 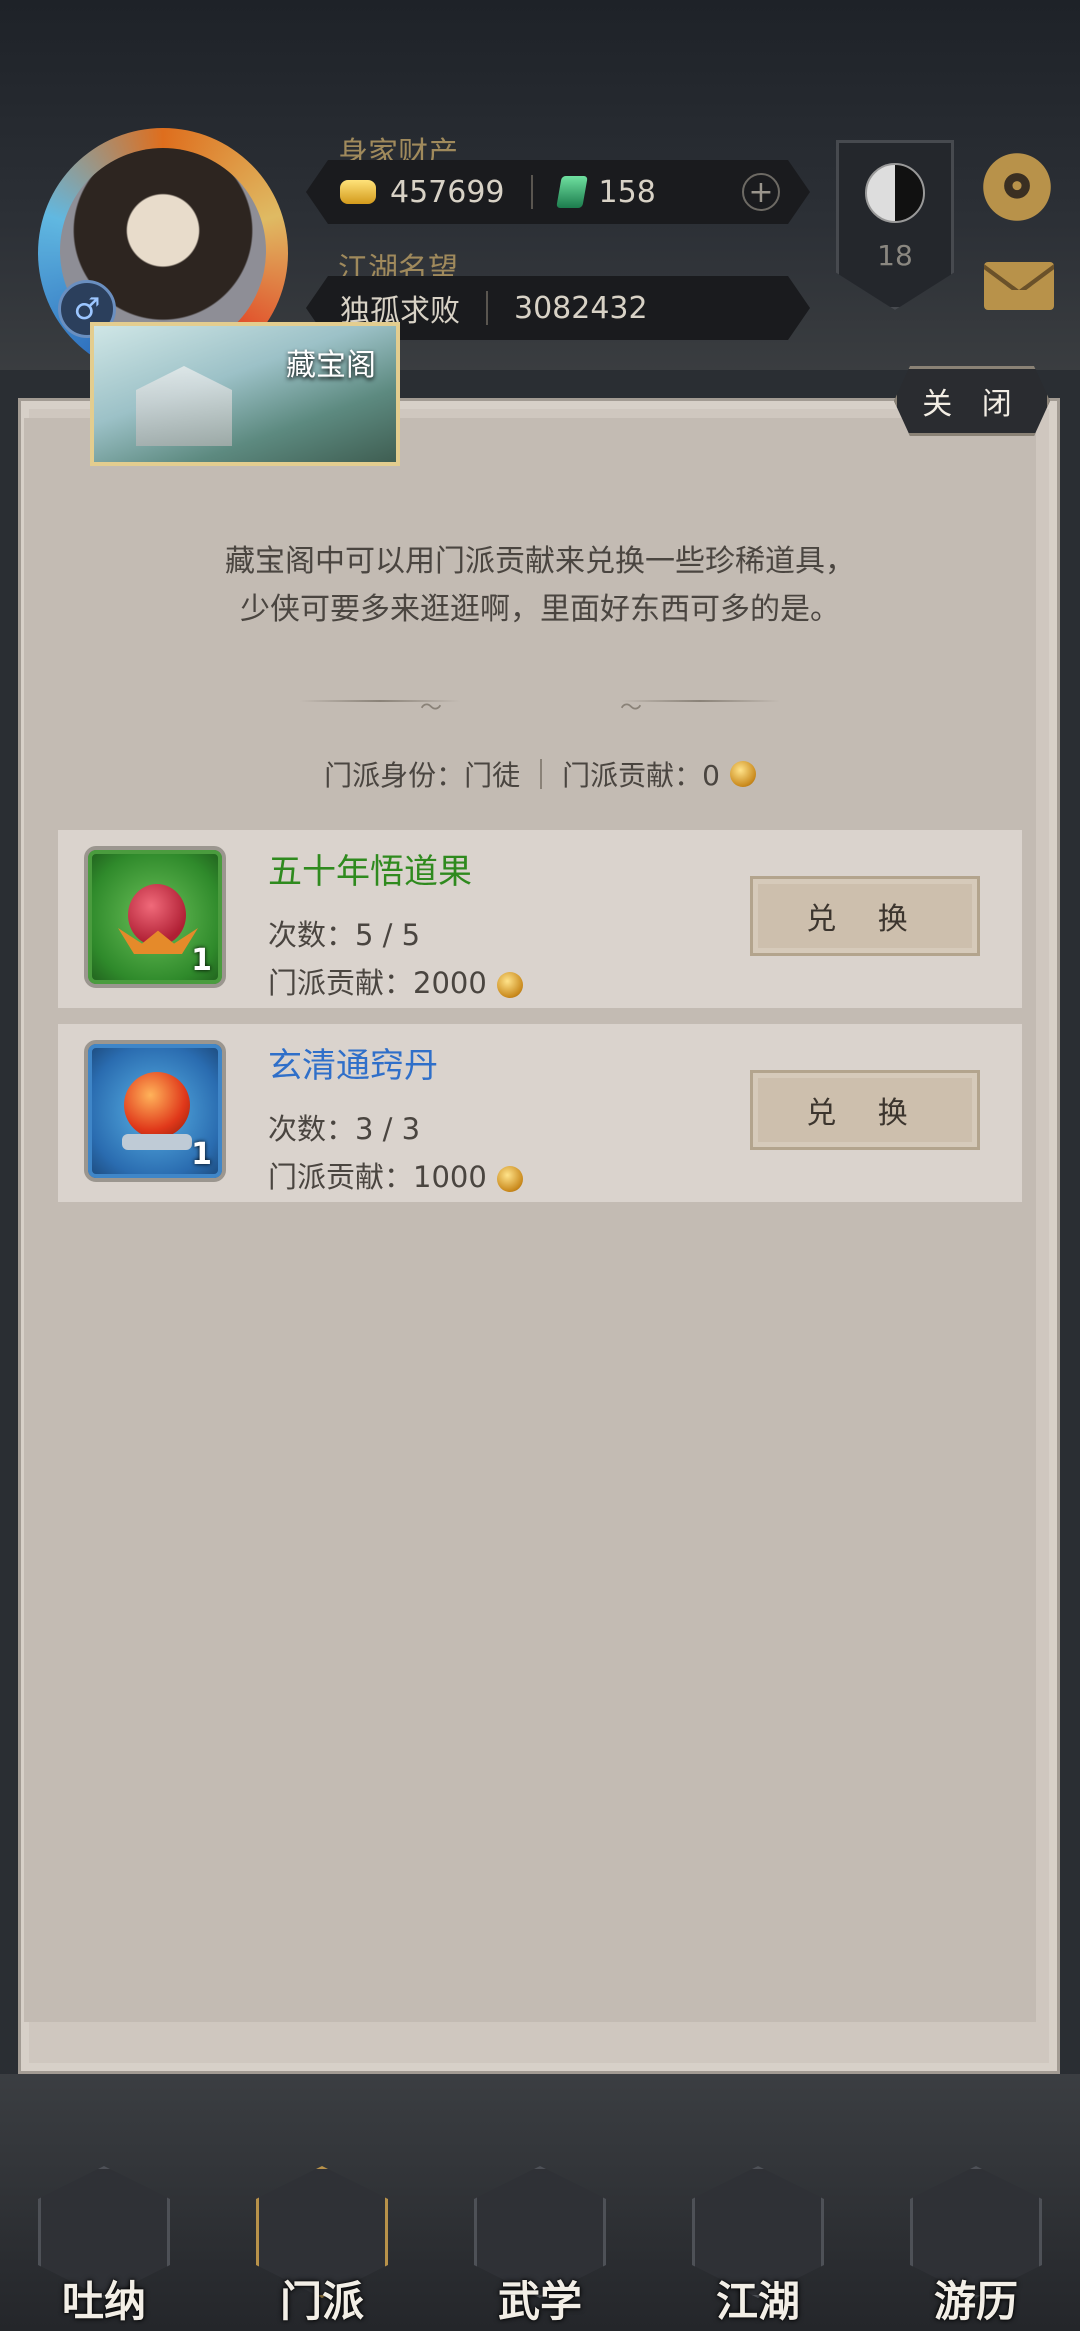 I want to click on taiji-icon, so click(x=895, y=193).